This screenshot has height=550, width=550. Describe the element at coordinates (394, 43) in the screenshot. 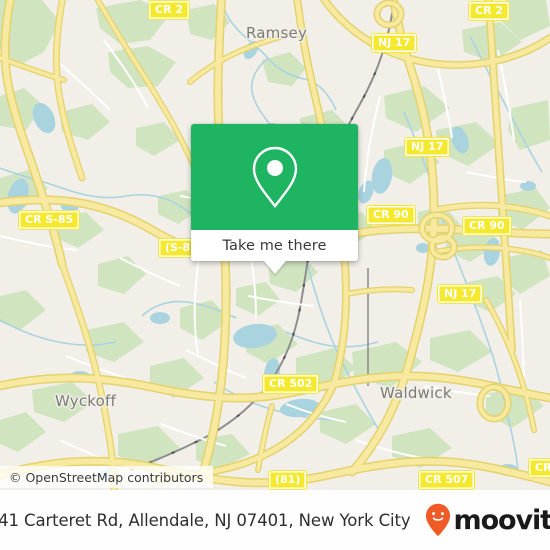

I see `route-shield-nj-17-top: NJ 17` at that location.